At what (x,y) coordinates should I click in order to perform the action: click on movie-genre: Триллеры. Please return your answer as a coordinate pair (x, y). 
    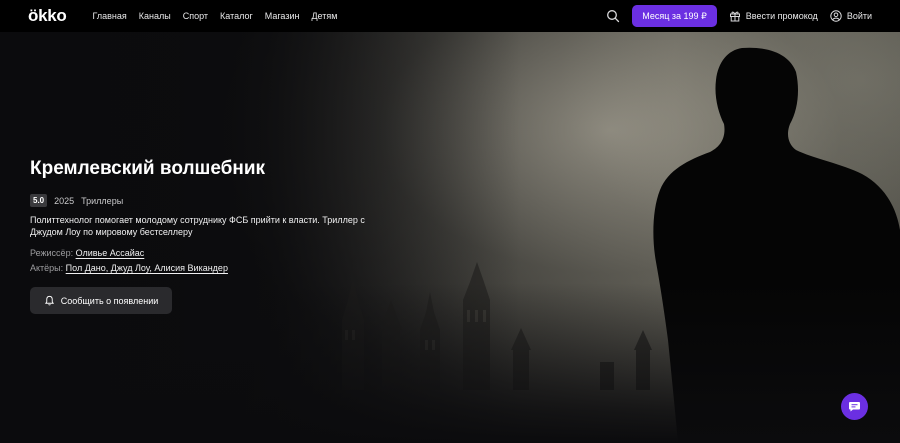
    Looking at the image, I should click on (102, 201).